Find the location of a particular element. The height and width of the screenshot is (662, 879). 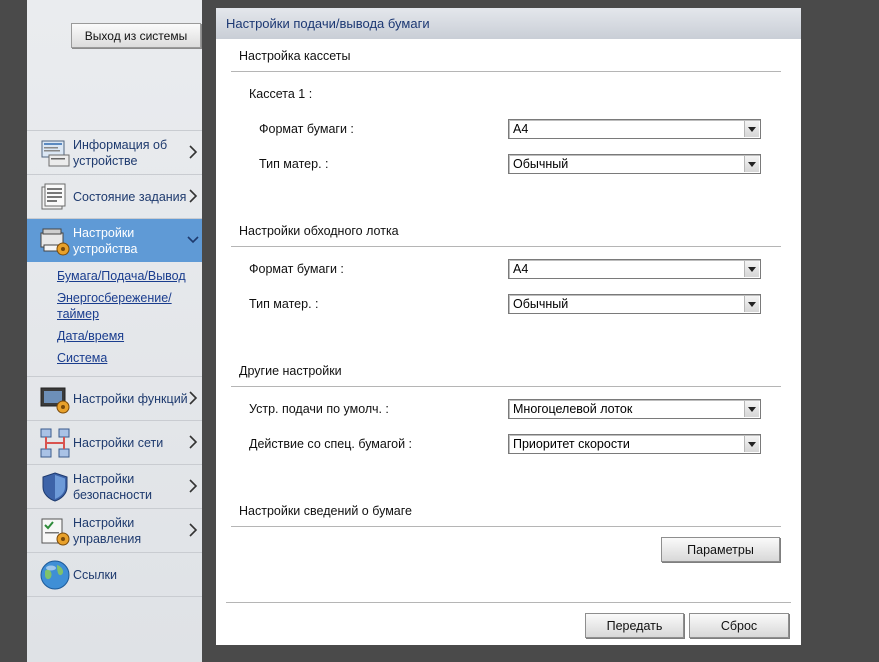

other-heading: Другие настройки is located at coordinates (290, 371).